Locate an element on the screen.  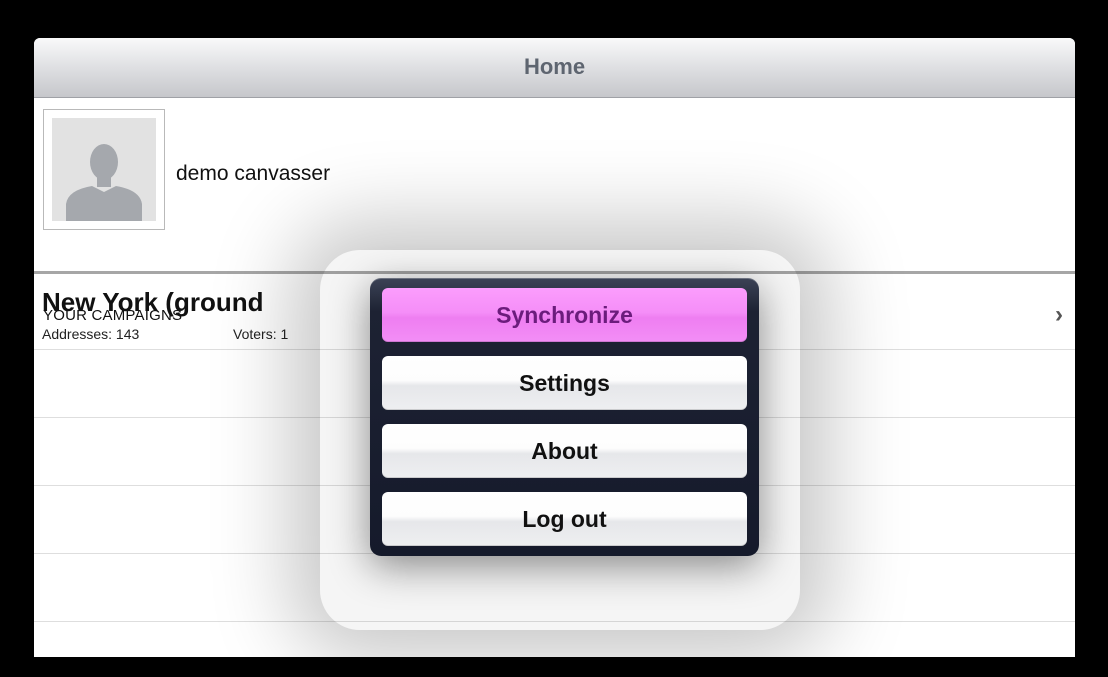
chevron-right-icon: › is located at coordinates (1059, 314).